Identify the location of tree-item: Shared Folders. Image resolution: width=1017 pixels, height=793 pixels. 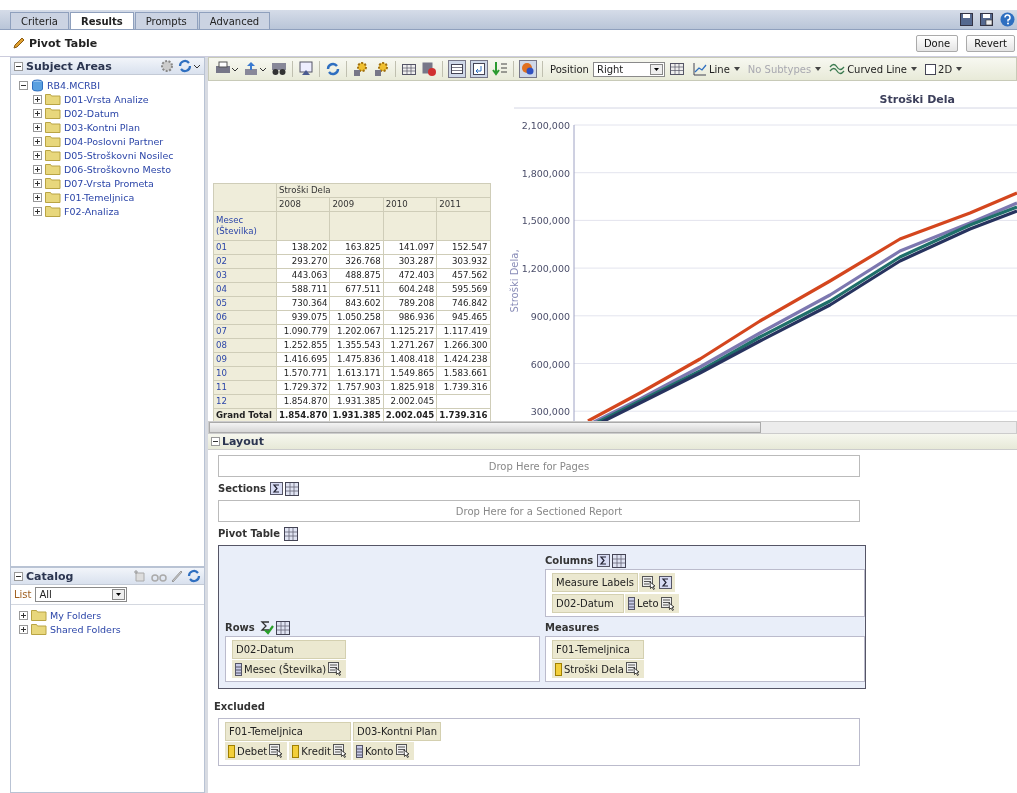
(85, 629).